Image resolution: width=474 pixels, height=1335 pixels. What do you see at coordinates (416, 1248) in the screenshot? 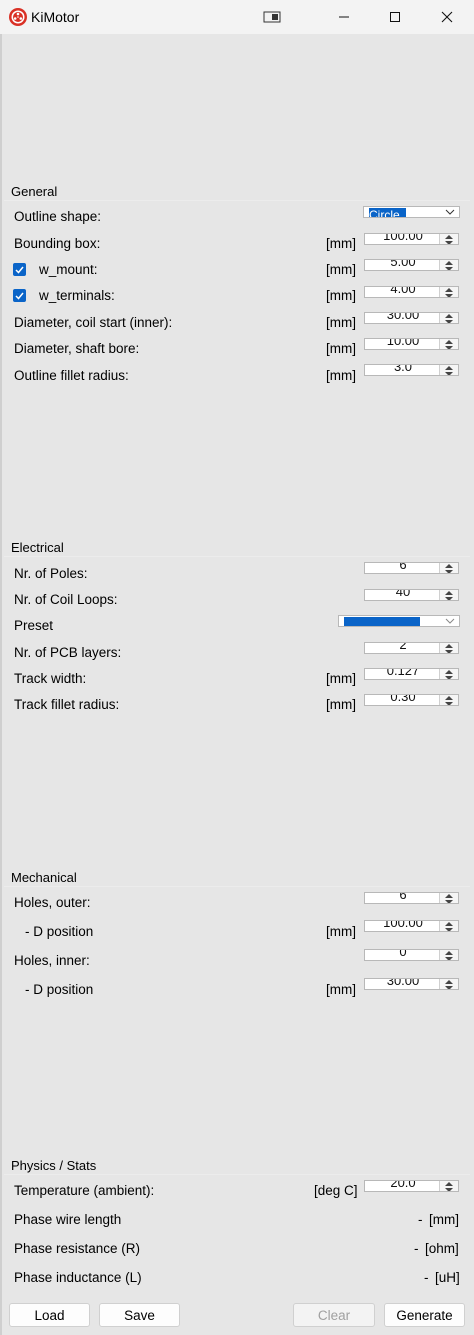
I see `resistance-value: -` at bounding box center [416, 1248].